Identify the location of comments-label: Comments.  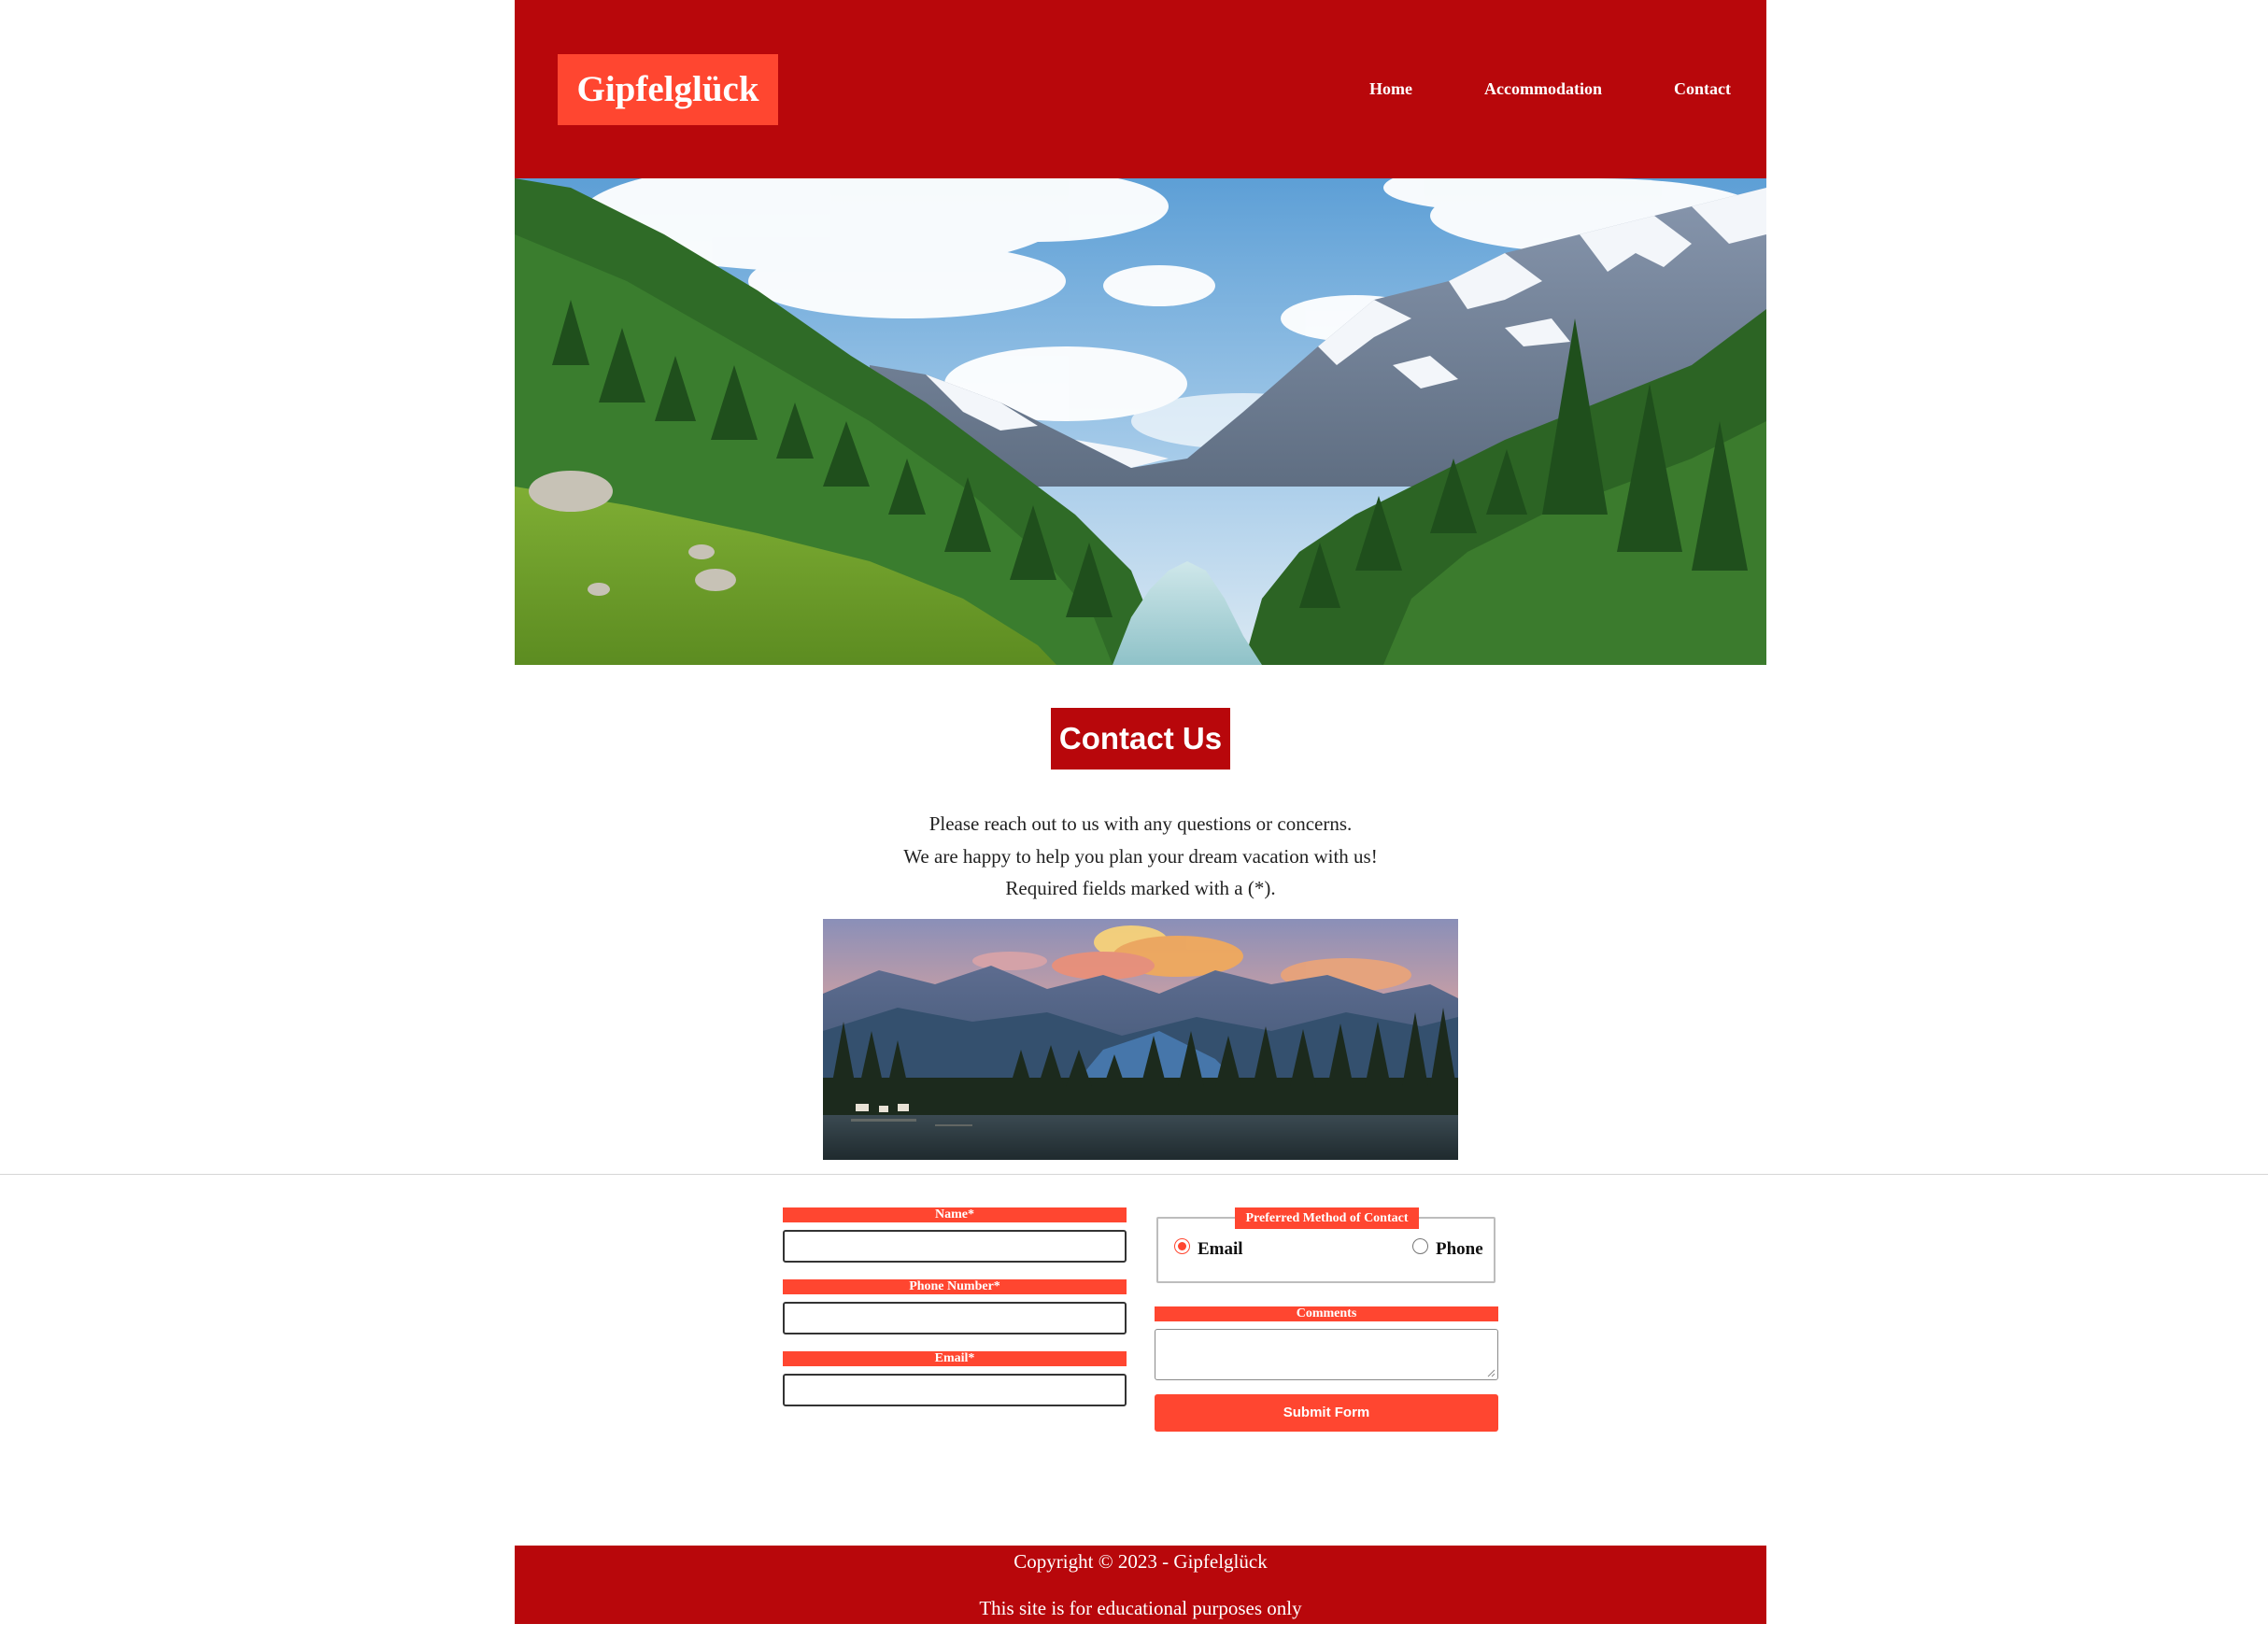
(1326, 1313).